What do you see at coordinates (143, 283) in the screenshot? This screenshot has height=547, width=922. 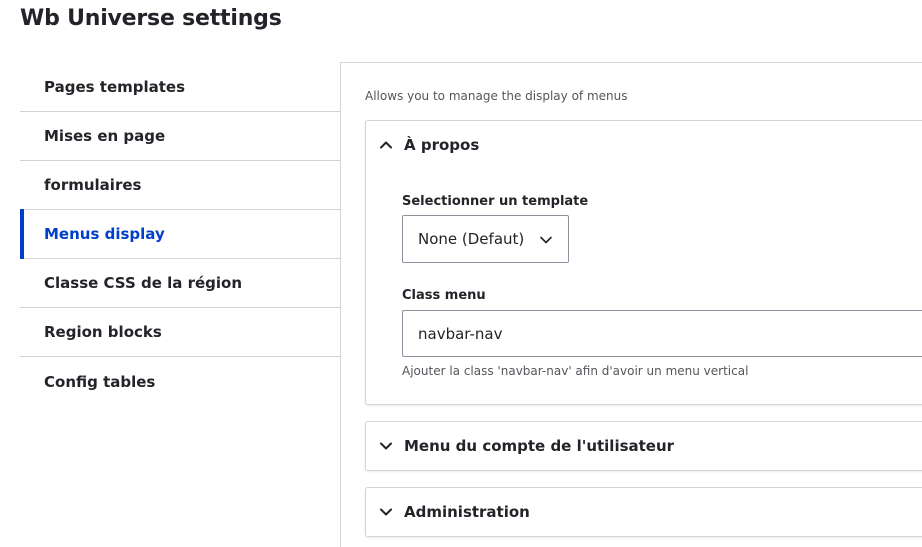 I see `tab-label: Classe CSS de la région` at bounding box center [143, 283].